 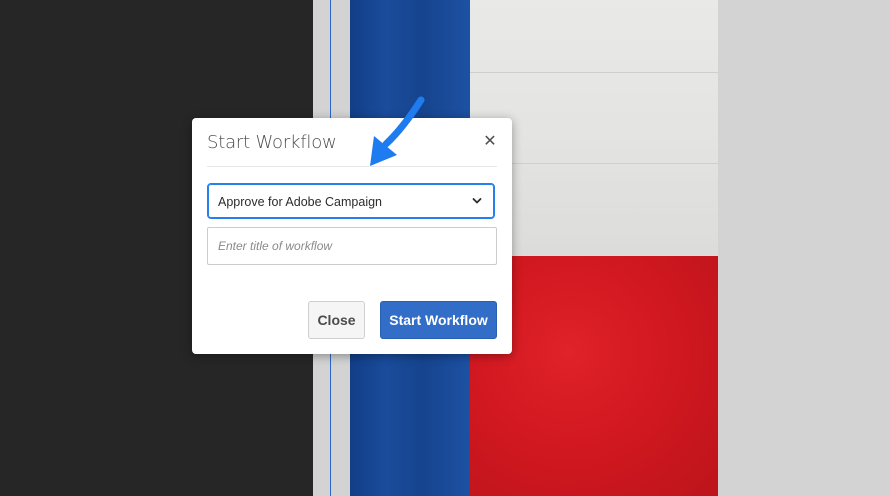 I want to click on workflow-model-selected-value: Approve for Adobe Campaign, so click(x=300, y=202).